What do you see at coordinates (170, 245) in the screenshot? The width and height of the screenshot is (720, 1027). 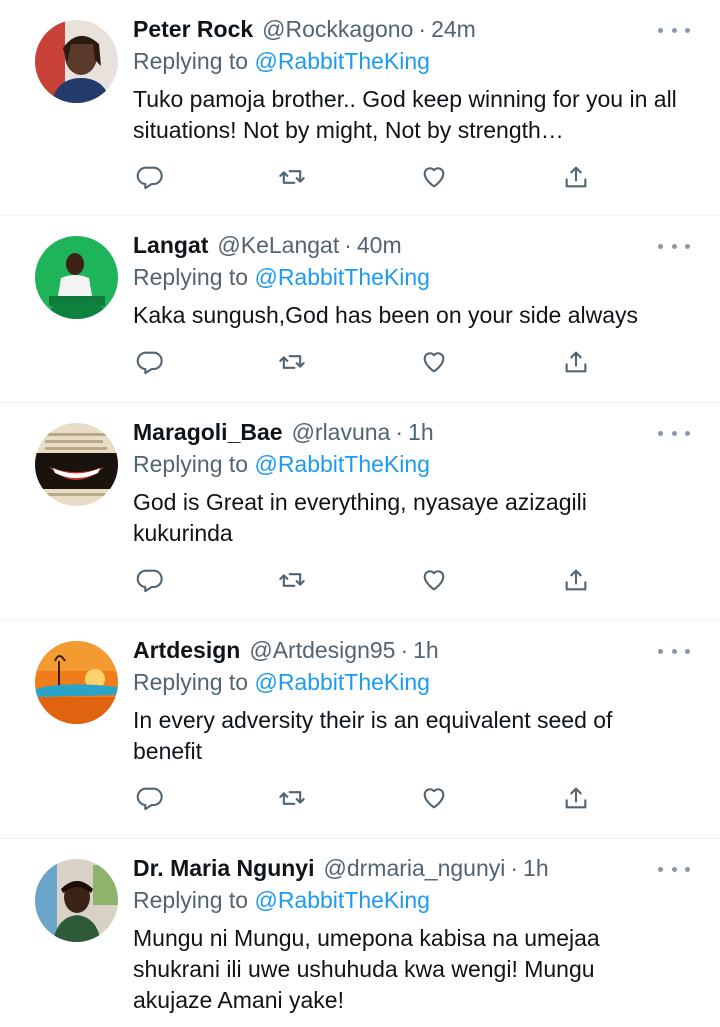 I see `author-name: Langat` at bounding box center [170, 245].